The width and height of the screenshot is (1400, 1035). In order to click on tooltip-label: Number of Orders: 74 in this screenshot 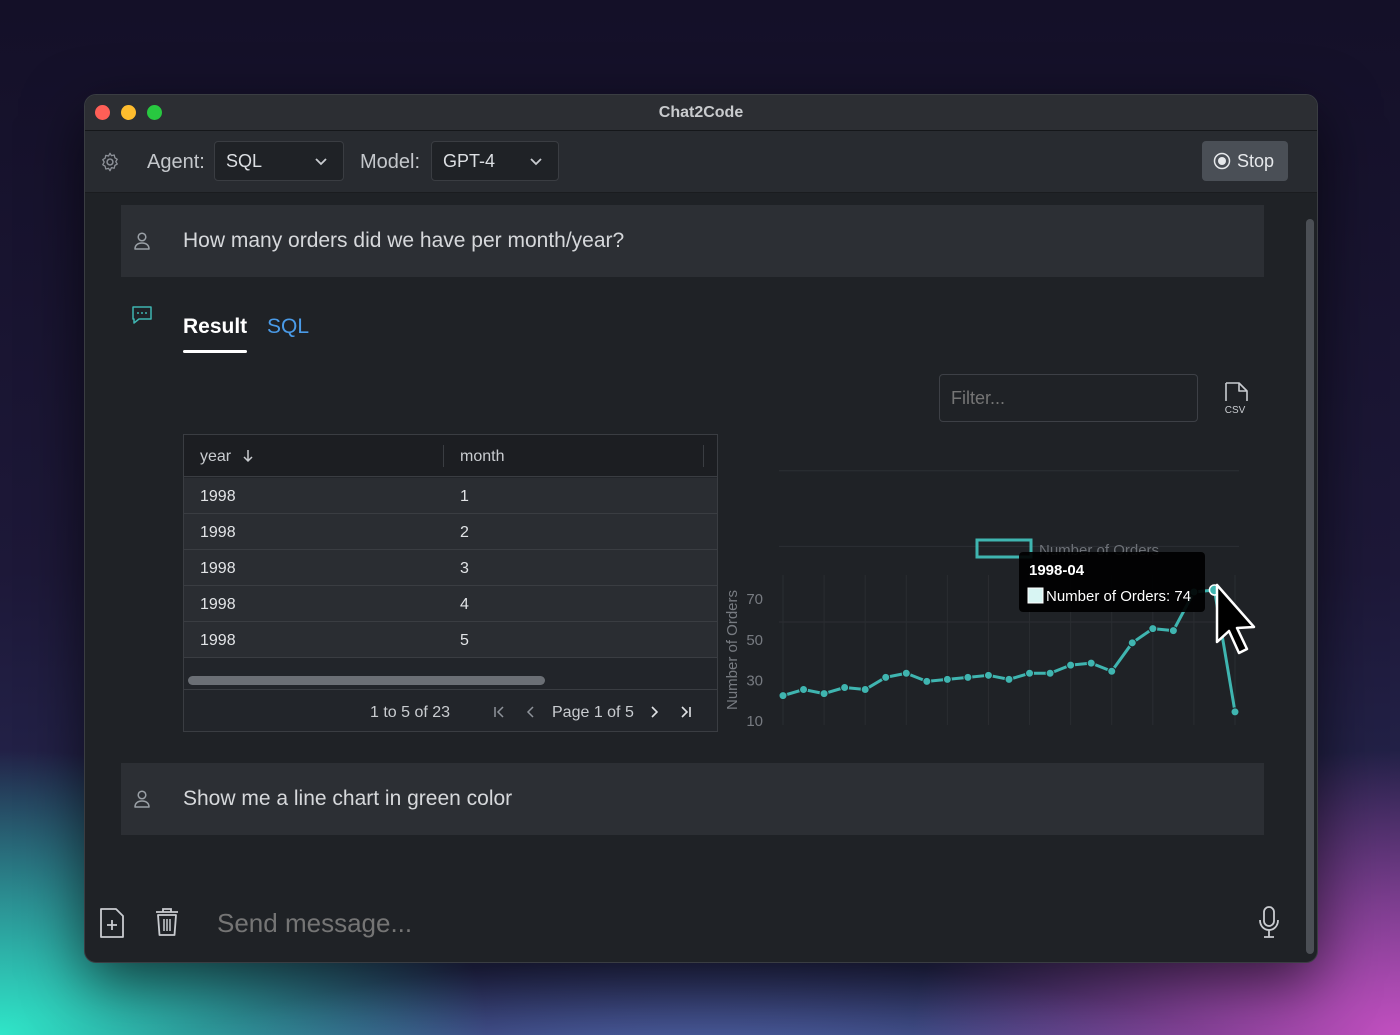, I will do `click(1118, 596)`.